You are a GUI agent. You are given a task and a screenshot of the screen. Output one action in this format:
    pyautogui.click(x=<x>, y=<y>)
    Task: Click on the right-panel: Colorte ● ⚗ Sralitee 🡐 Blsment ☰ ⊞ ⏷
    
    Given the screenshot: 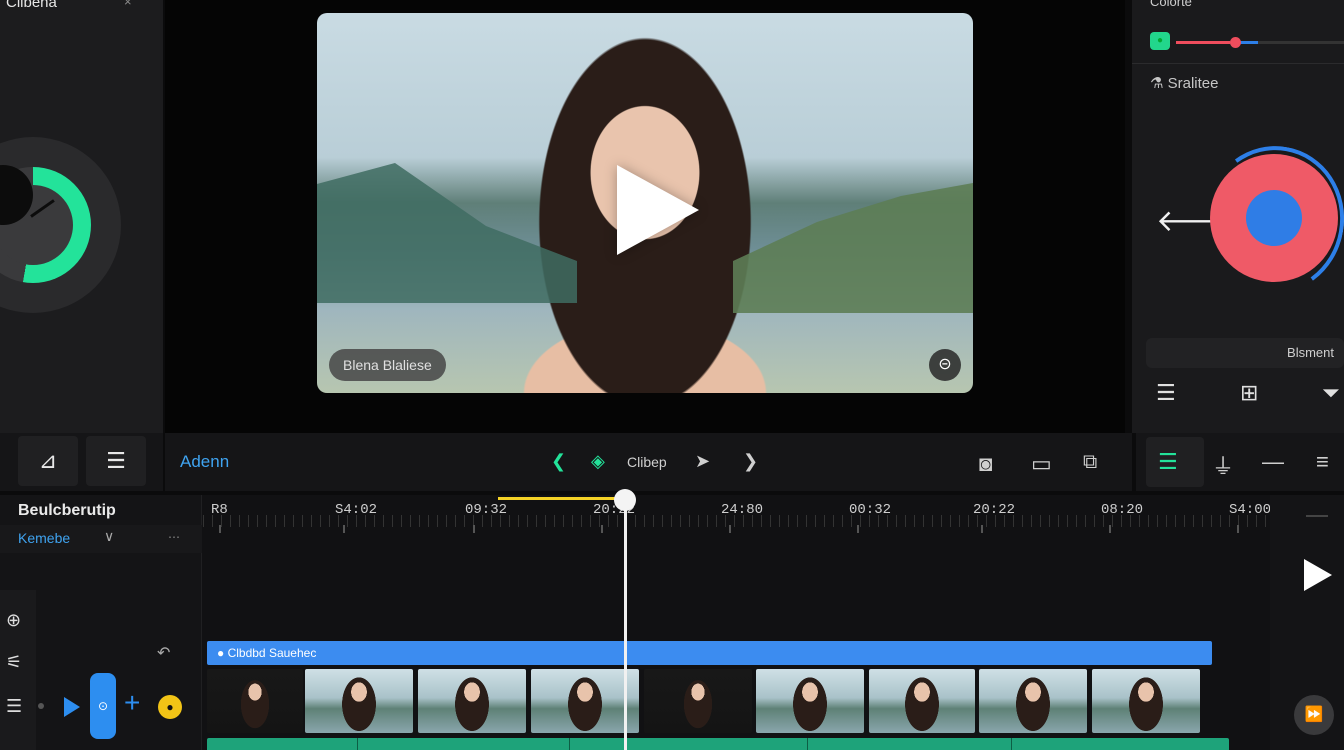 What is the action you would take?
    pyautogui.click(x=1238, y=216)
    